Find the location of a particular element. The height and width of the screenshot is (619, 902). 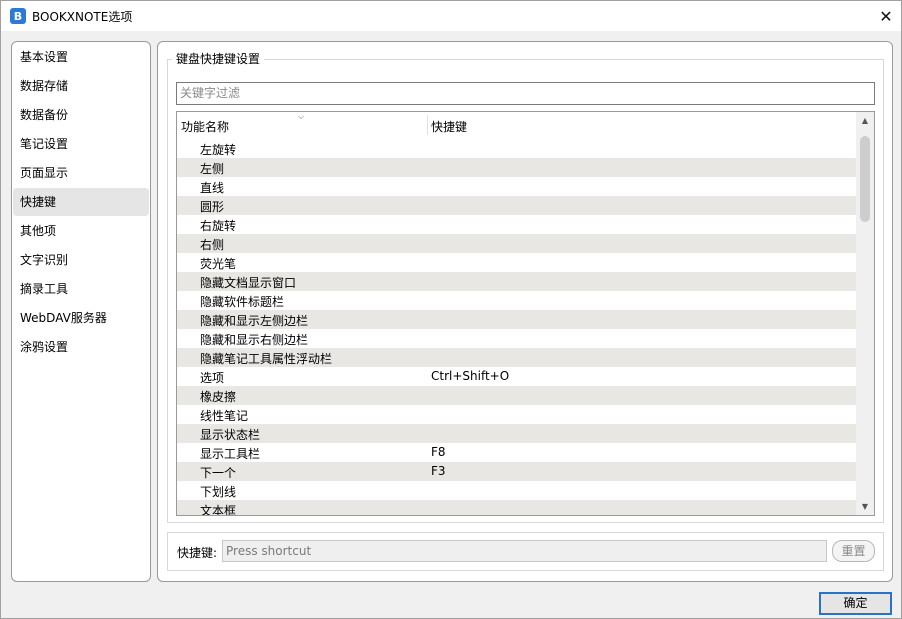

table-row: 右旋转 is located at coordinates (516, 224).